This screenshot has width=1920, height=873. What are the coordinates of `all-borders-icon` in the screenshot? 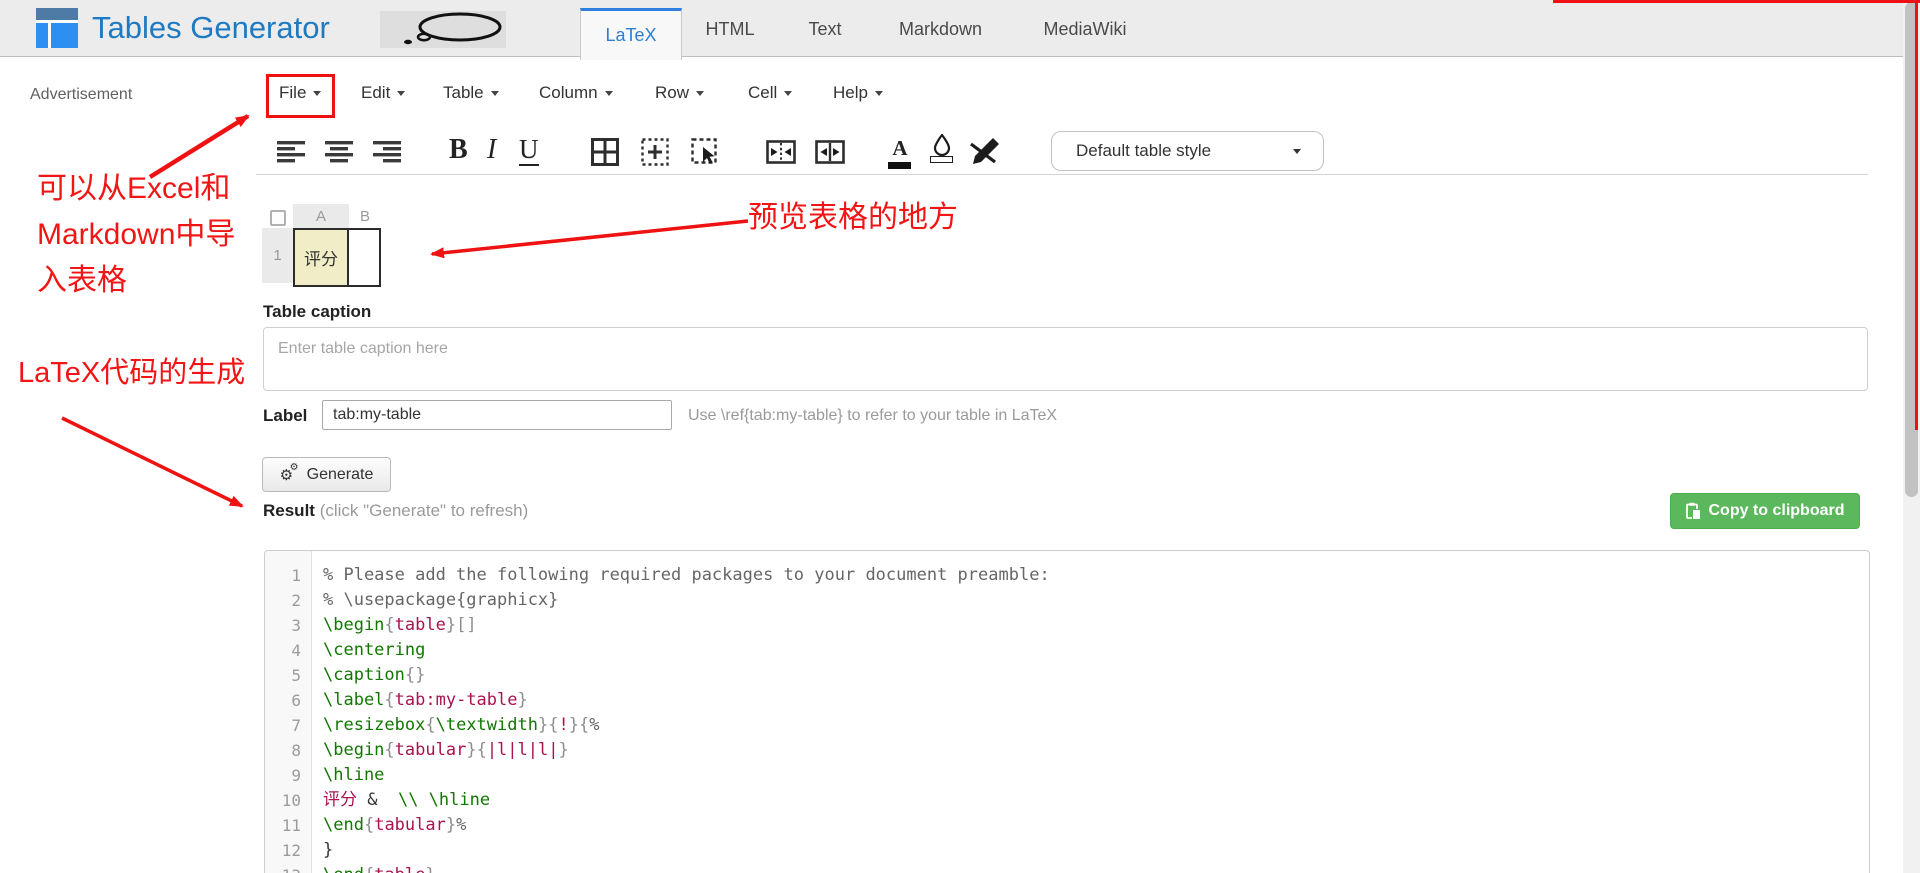 It's located at (605, 154).